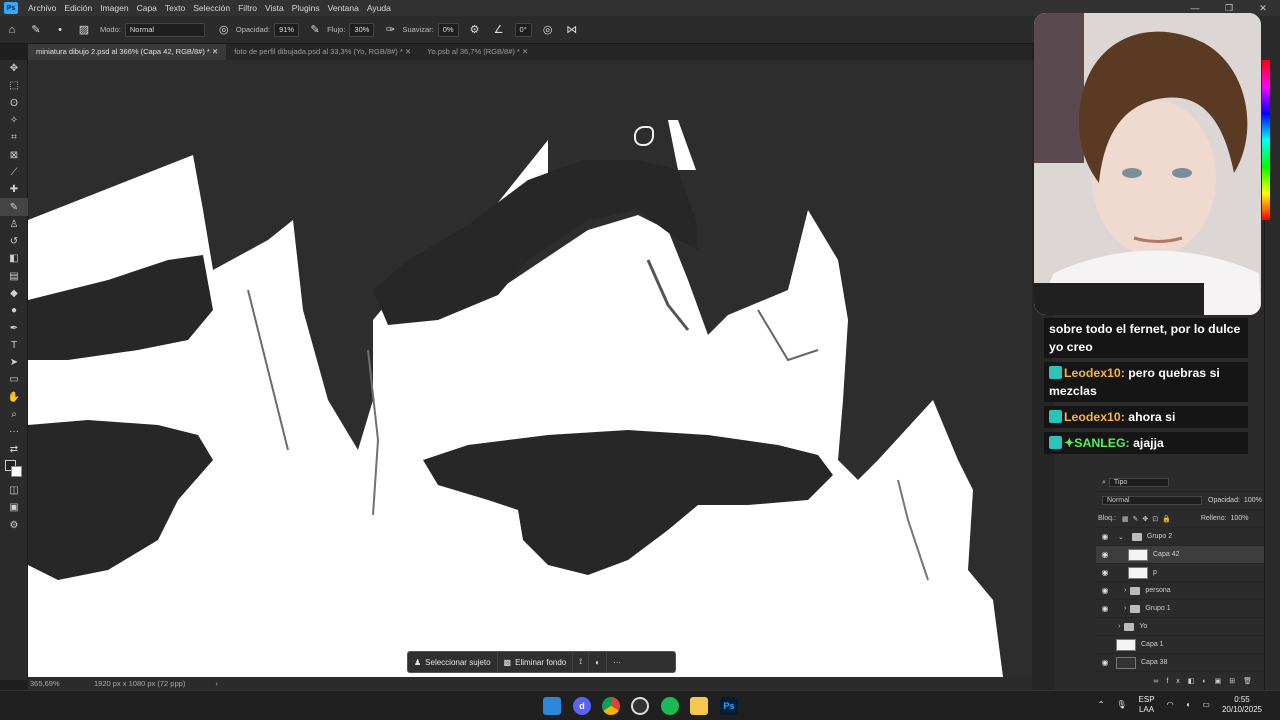  I want to click on healing-tool-icon: ✚, so click(14, 189).